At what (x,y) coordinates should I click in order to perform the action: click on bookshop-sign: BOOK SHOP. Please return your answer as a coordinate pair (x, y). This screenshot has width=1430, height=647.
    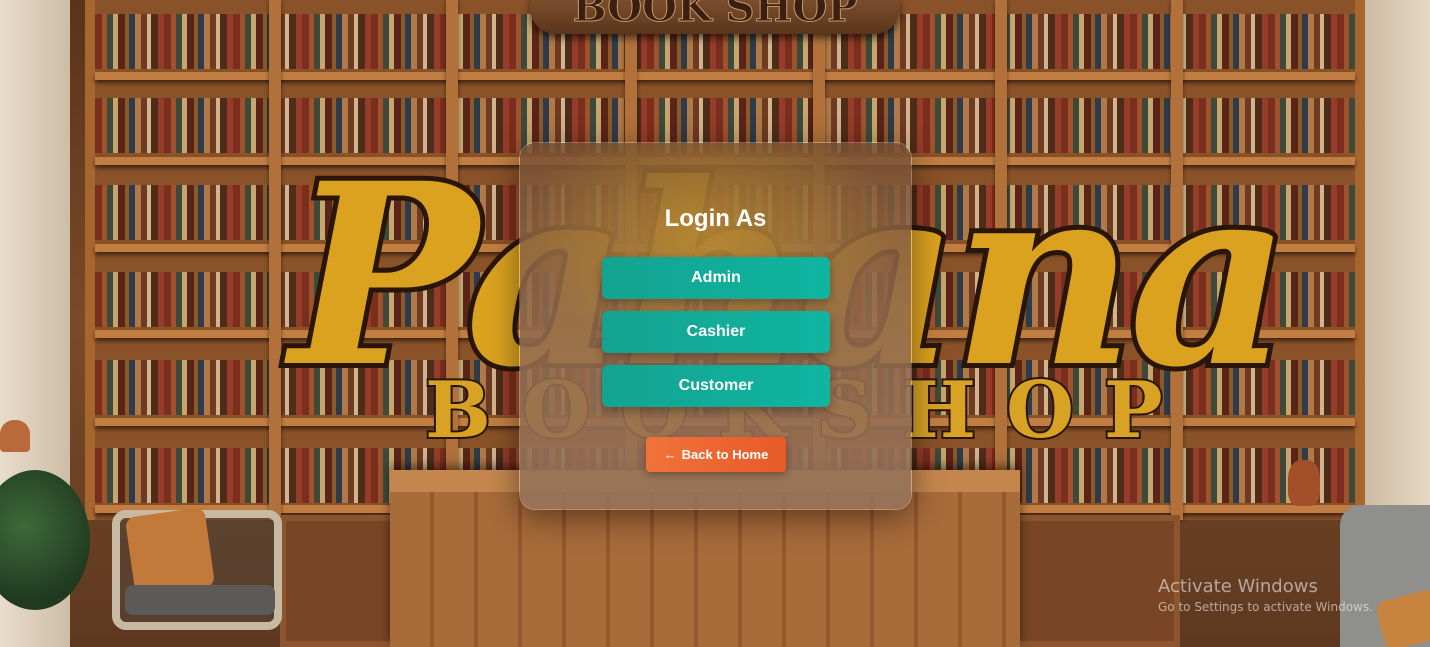
    Looking at the image, I should click on (715, 17).